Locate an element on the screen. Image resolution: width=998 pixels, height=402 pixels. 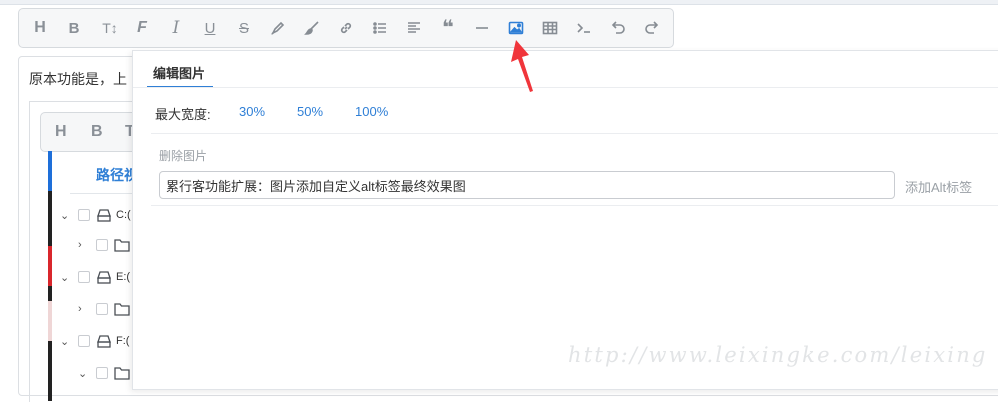
link-icon is located at coordinates (346, 28).